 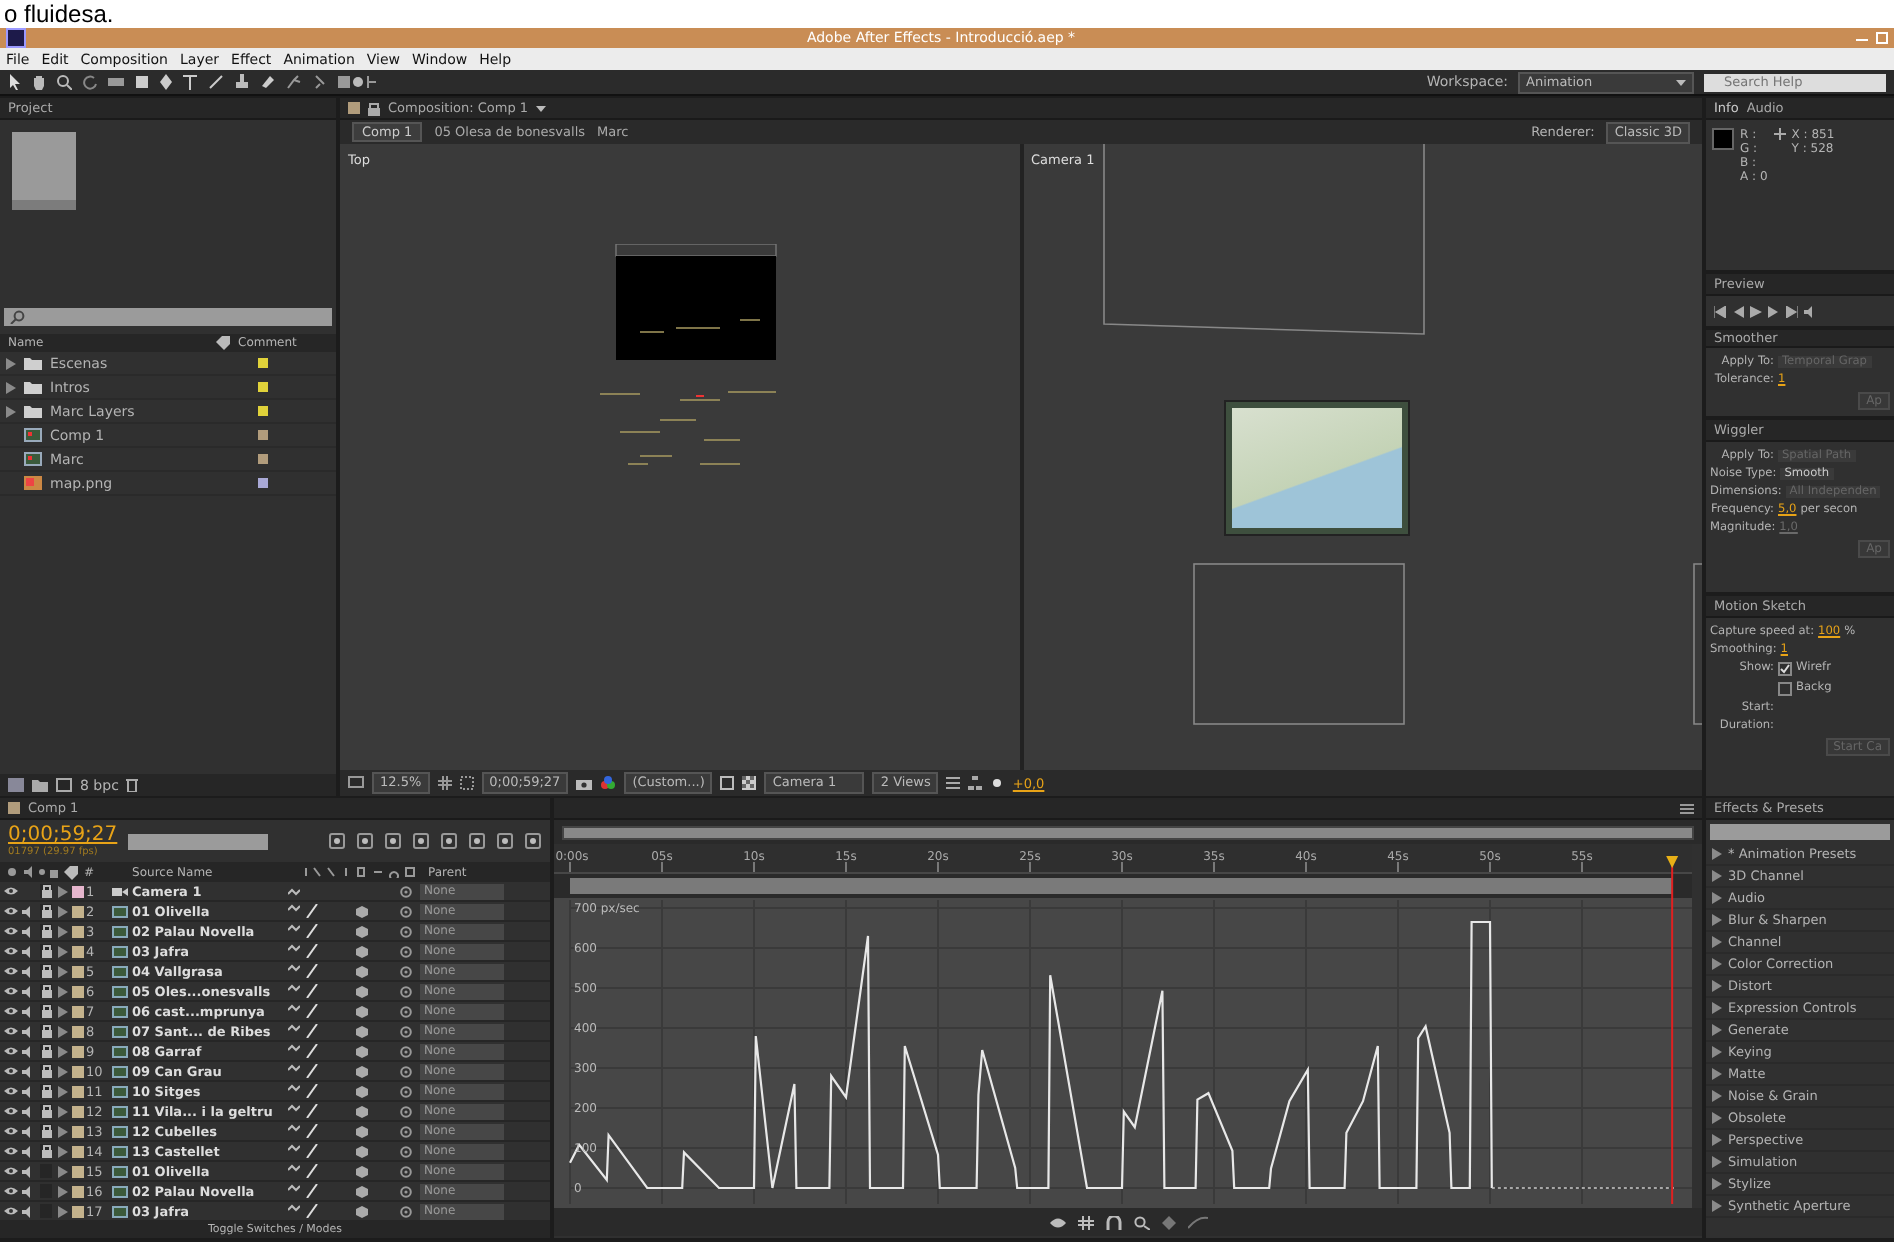 I want to click on mask-icon, so click(x=466, y=783).